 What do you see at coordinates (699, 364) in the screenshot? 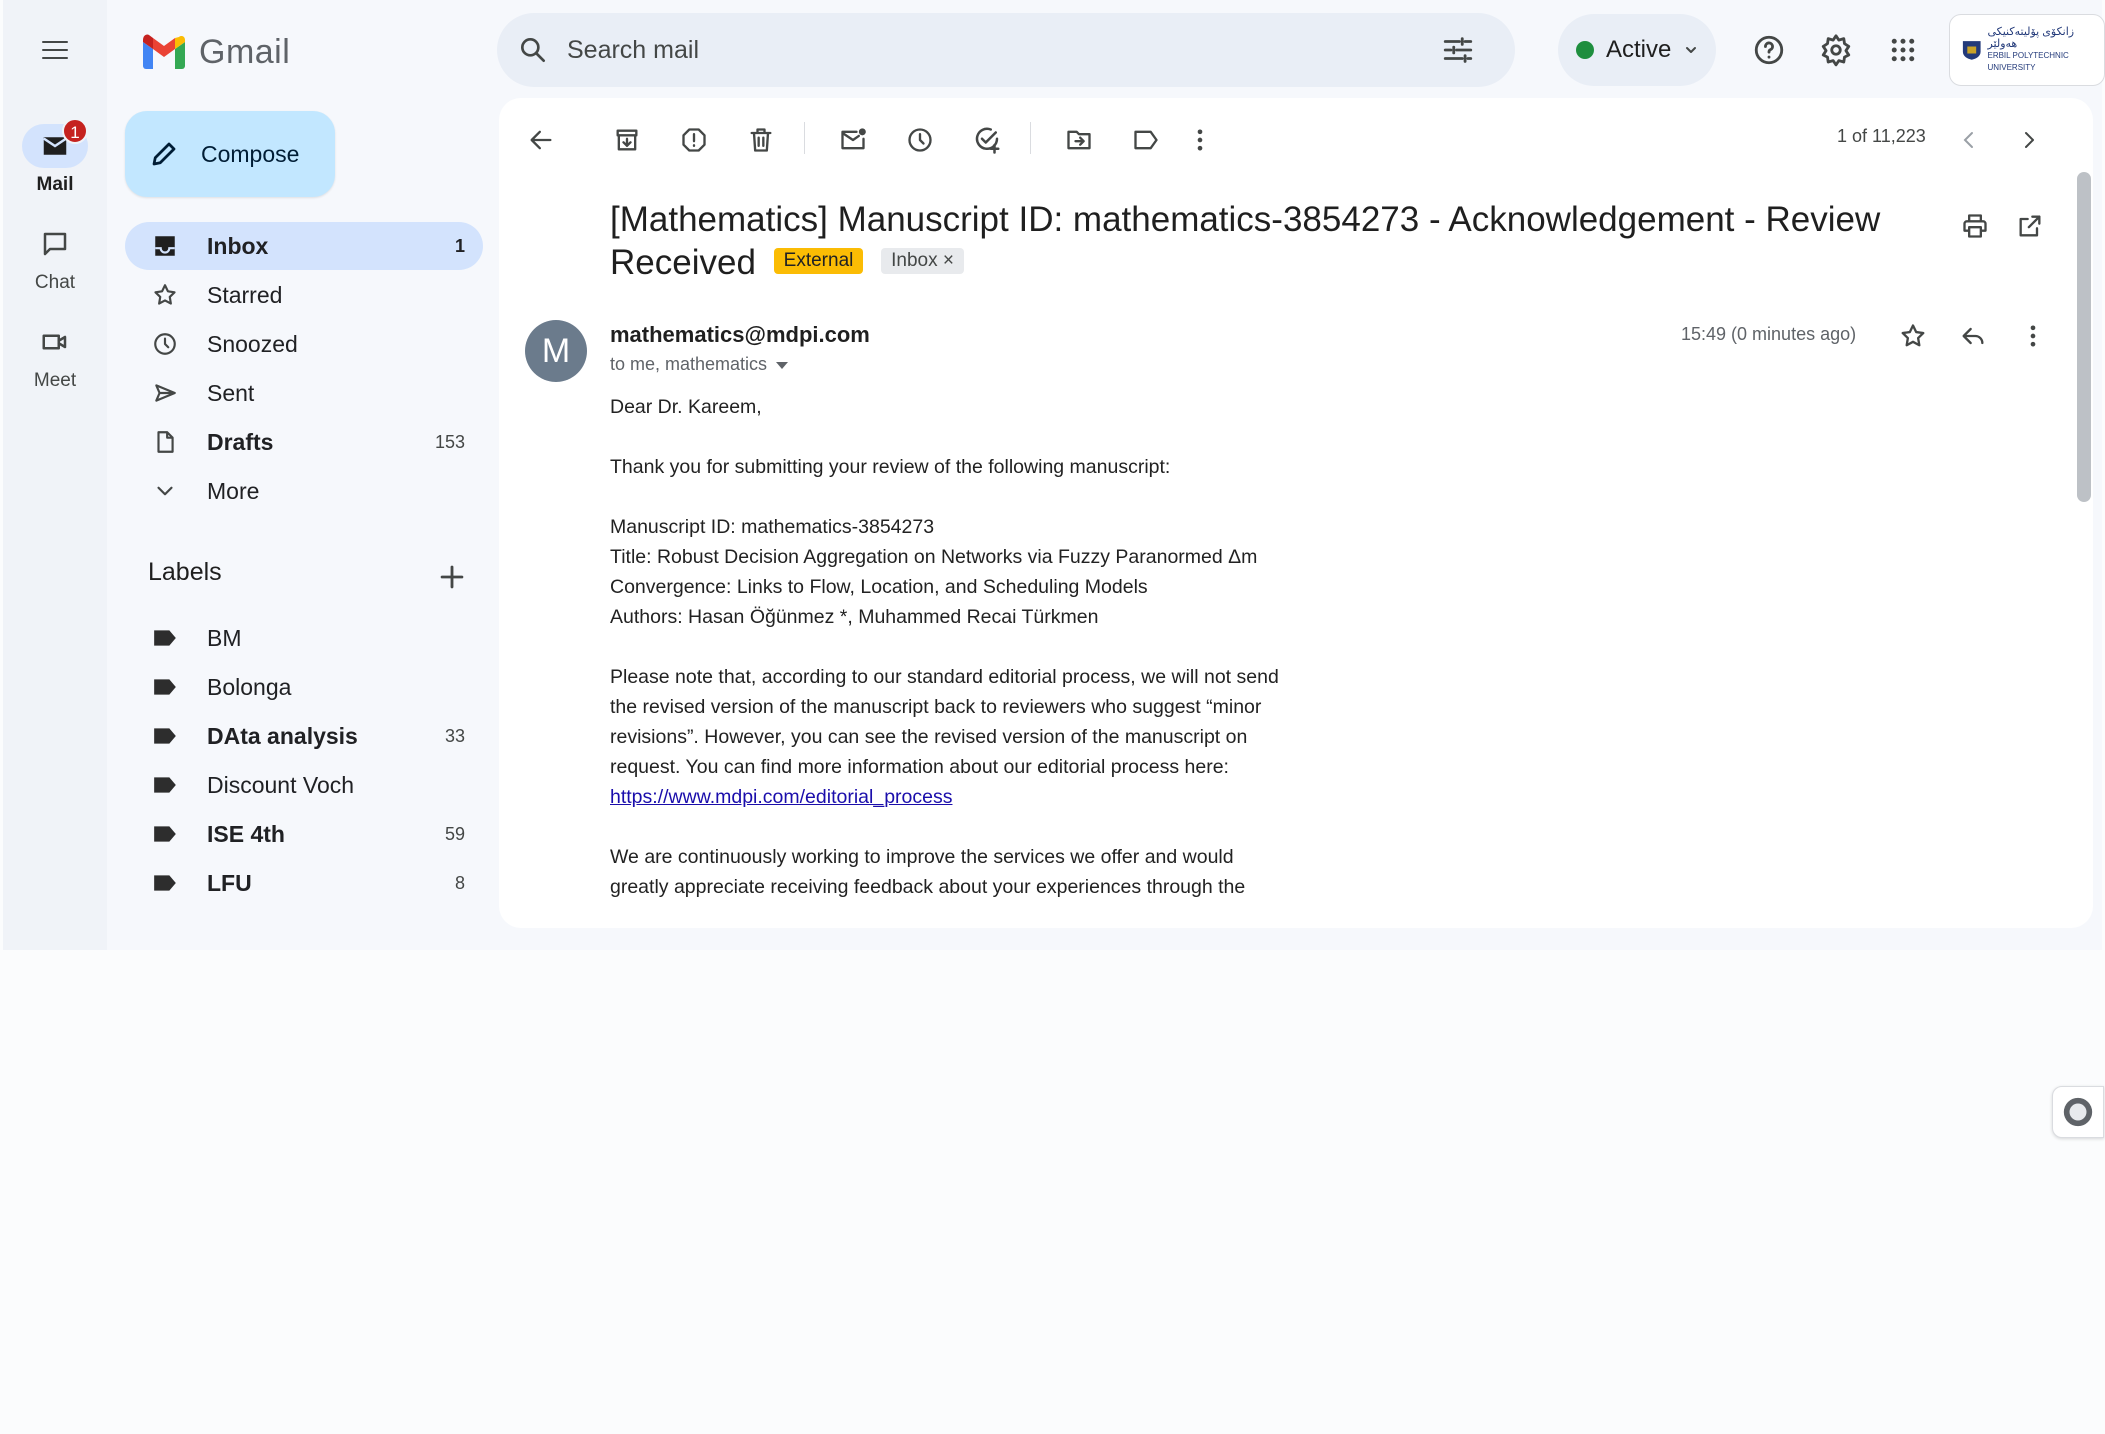
I see `recipients: to me, mathematics` at bounding box center [699, 364].